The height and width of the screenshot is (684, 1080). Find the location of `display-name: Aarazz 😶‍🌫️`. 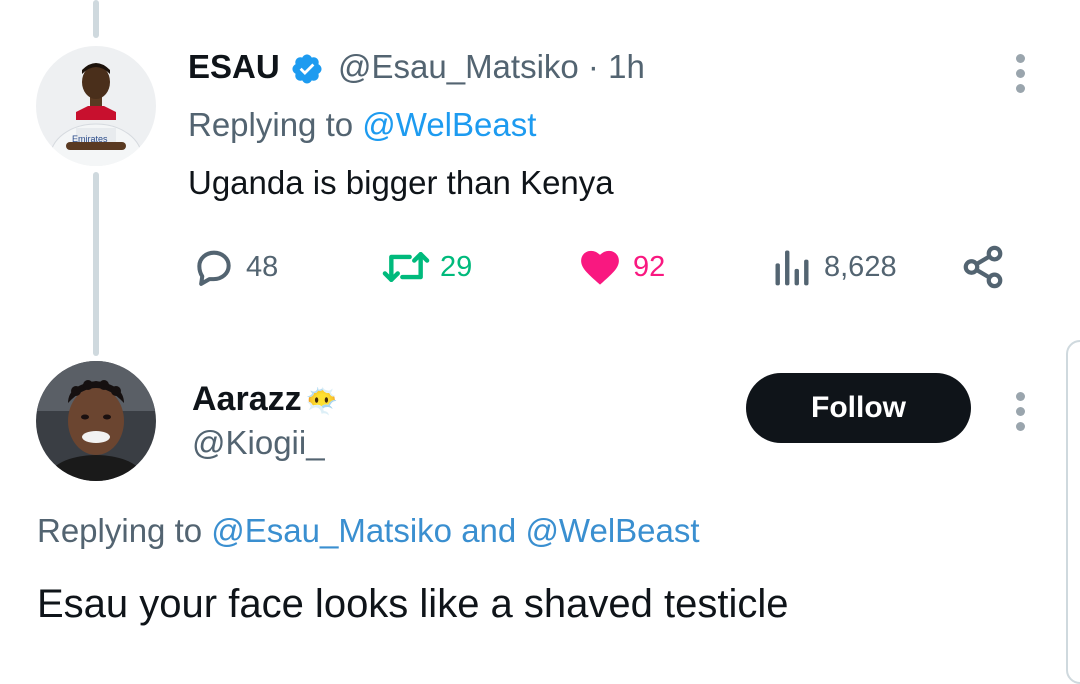

display-name: Aarazz 😶‍🌫️ is located at coordinates (265, 399).